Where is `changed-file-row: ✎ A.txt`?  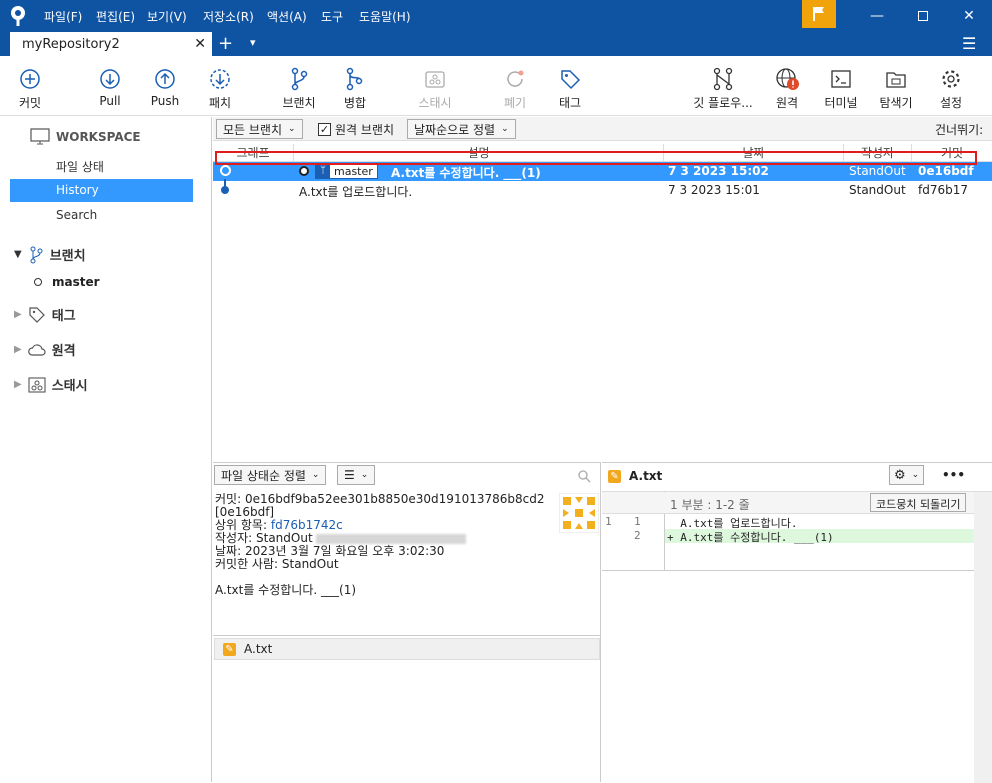 changed-file-row: ✎ A.txt is located at coordinates (407, 649).